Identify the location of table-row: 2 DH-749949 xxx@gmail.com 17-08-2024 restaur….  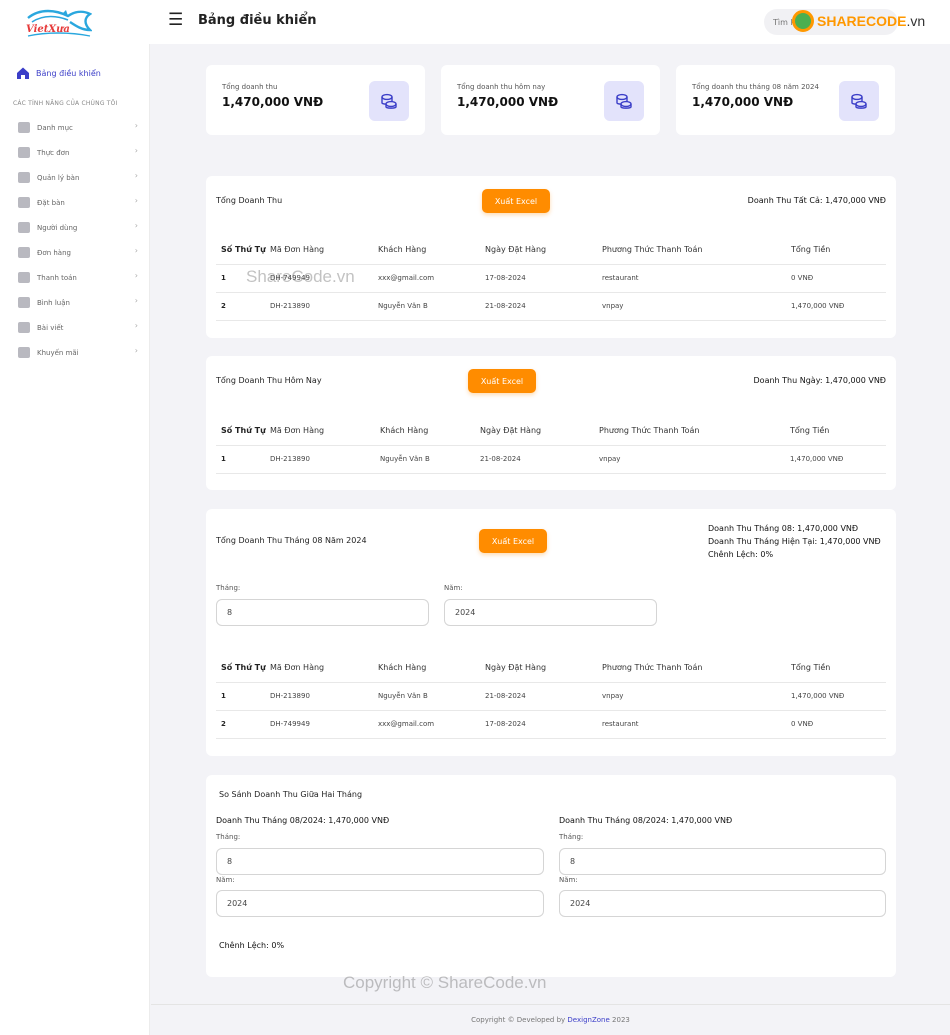
(551, 724).